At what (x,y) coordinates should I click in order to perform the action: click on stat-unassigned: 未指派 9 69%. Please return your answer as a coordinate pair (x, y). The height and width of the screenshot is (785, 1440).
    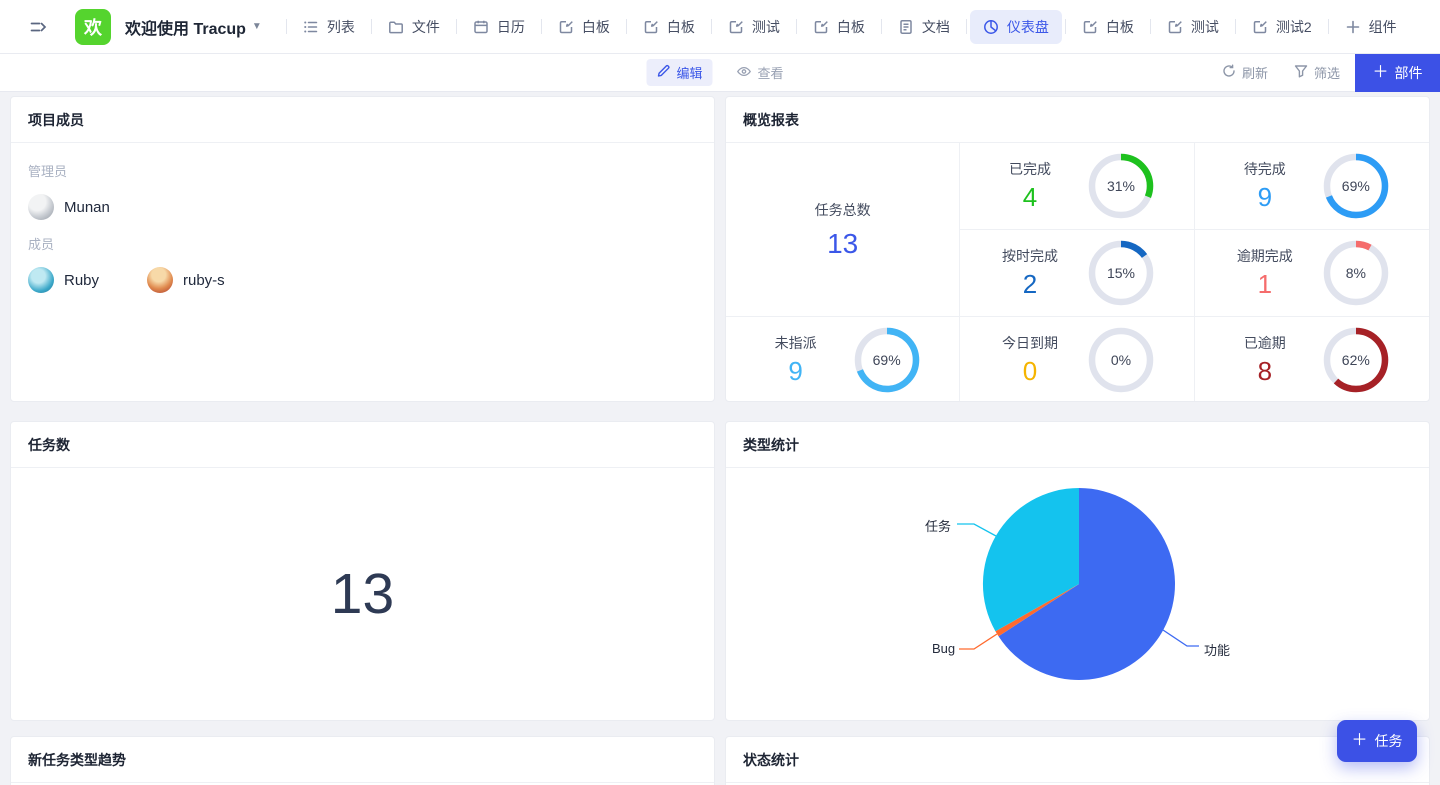
    Looking at the image, I should click on (843, 359).